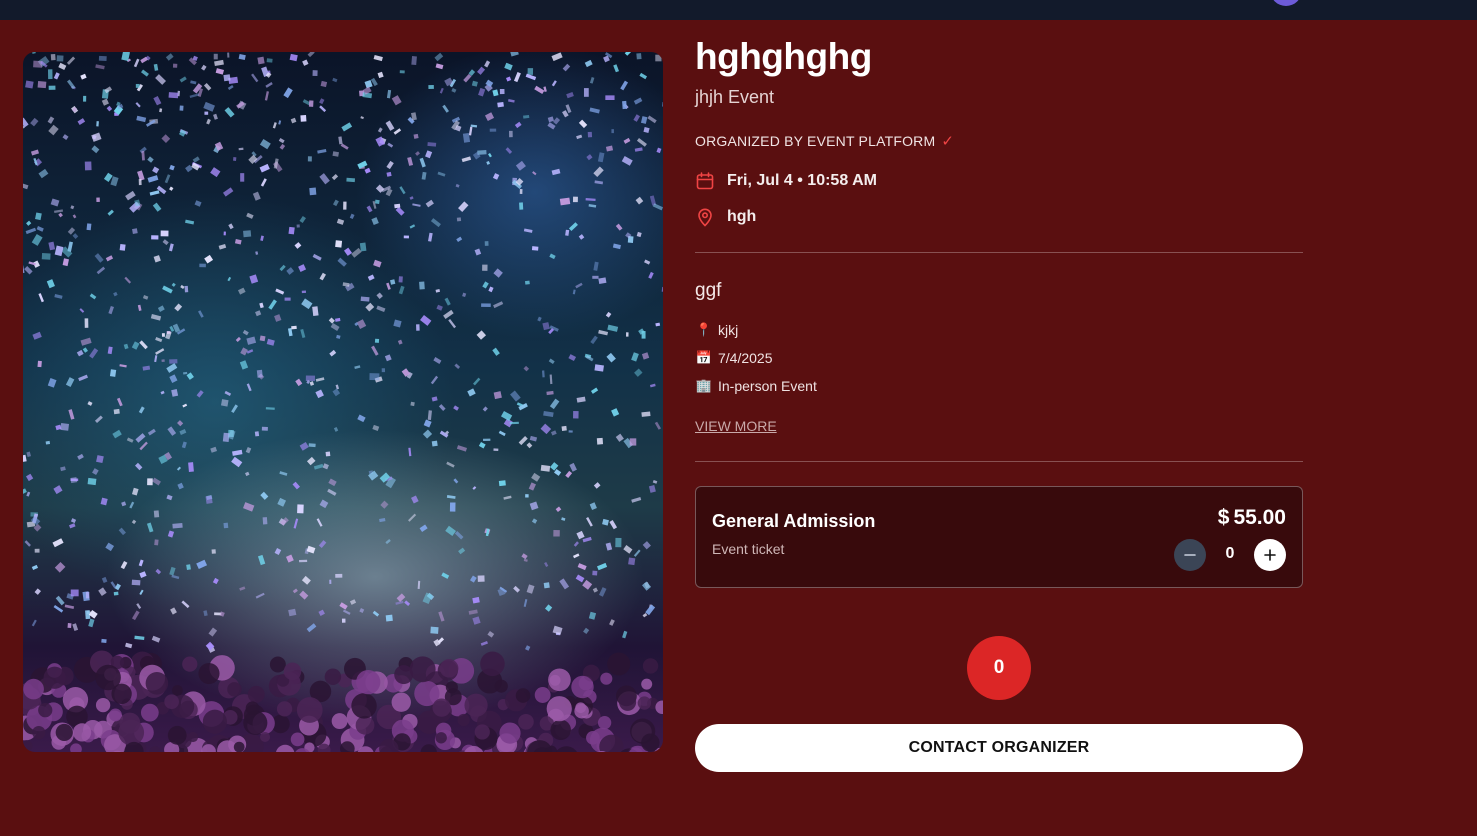 The width and height of the screenshot is (1477, 836). Describe the element at coordinates (999, 748) in the screenshot. I see `contact-organizer-button: CONTACT ORGANIZER` at that location.